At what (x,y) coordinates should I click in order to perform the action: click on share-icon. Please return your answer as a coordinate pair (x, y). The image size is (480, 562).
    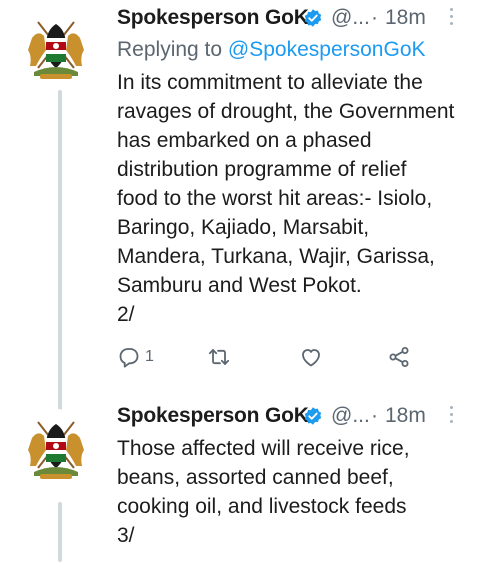
    Looking at the image, I should click on (399, 357).